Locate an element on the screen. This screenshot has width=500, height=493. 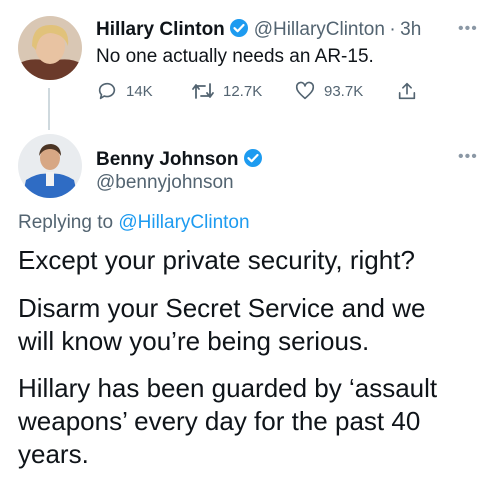
like-button: 93.7K is located at coordinates (328, 91).